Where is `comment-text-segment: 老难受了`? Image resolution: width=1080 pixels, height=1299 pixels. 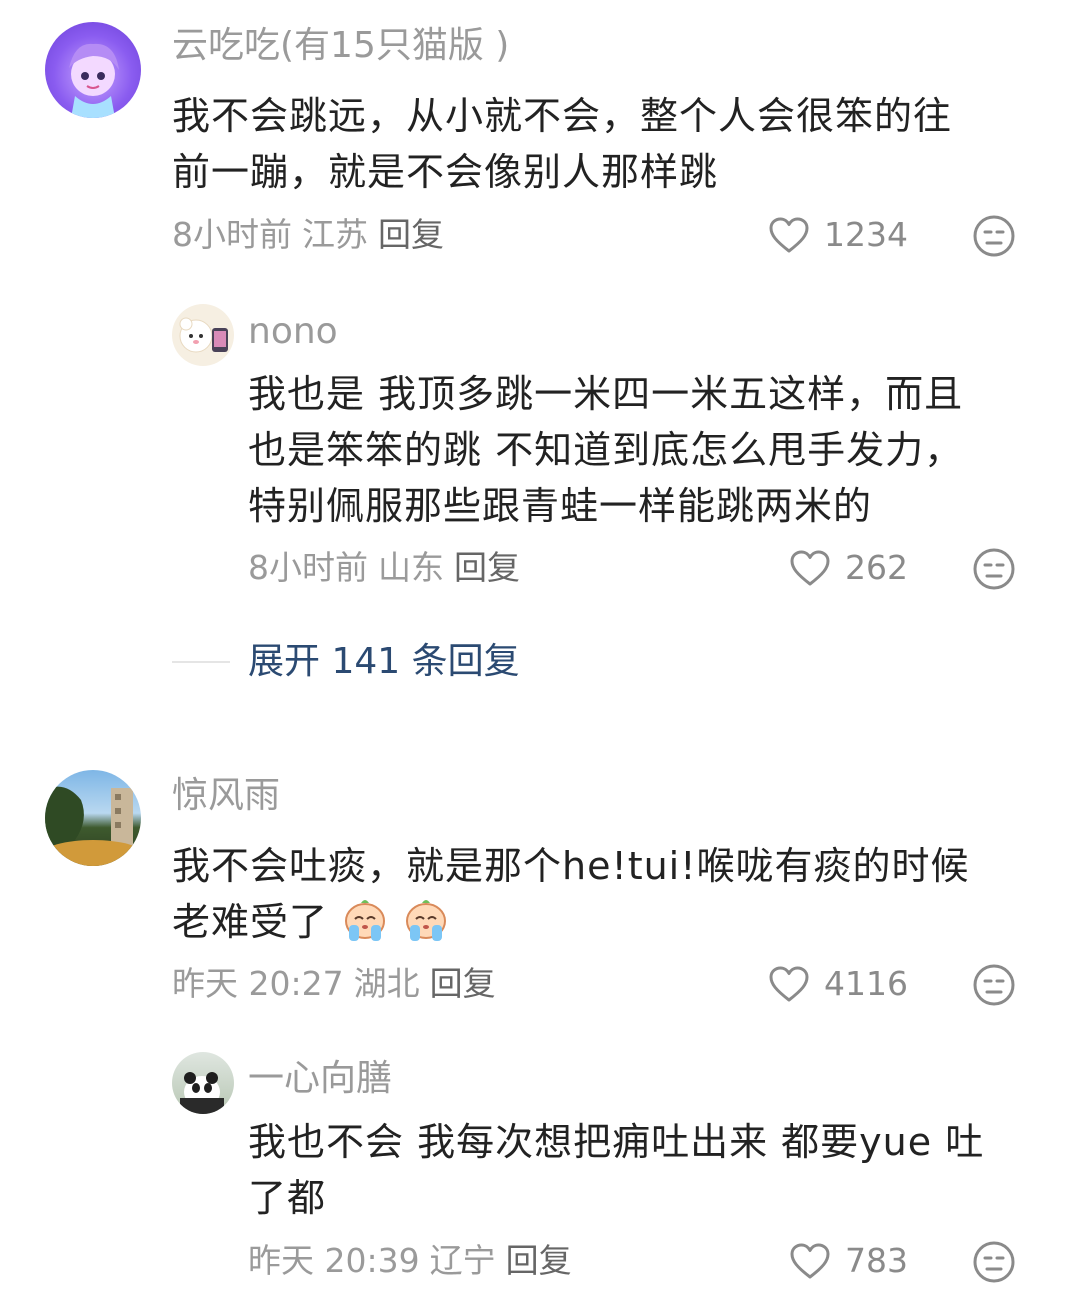 comment-text-segment: 老难受了 is located at coordinates (250, 922).